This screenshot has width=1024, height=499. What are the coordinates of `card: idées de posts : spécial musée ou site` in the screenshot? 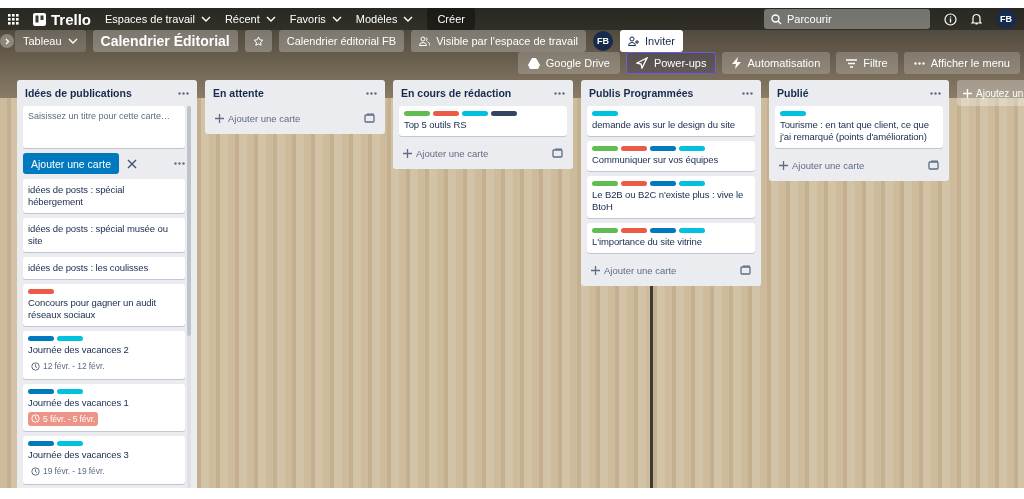 It's located at (104, 235).